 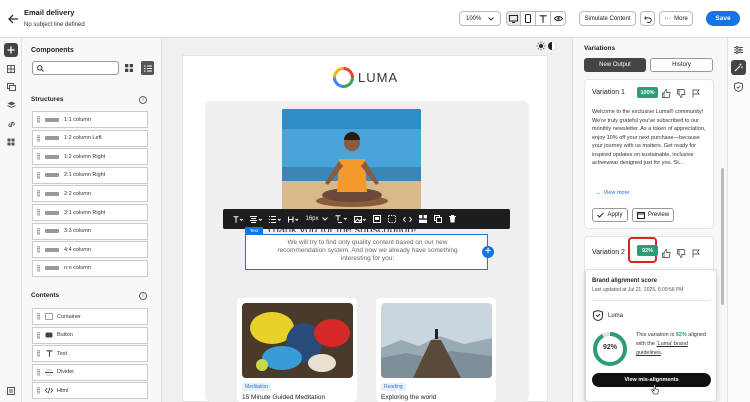 What do you see at coordinates (738, 86) in the screenshot?
I see `brand-button` at bounding box center [738, 86].